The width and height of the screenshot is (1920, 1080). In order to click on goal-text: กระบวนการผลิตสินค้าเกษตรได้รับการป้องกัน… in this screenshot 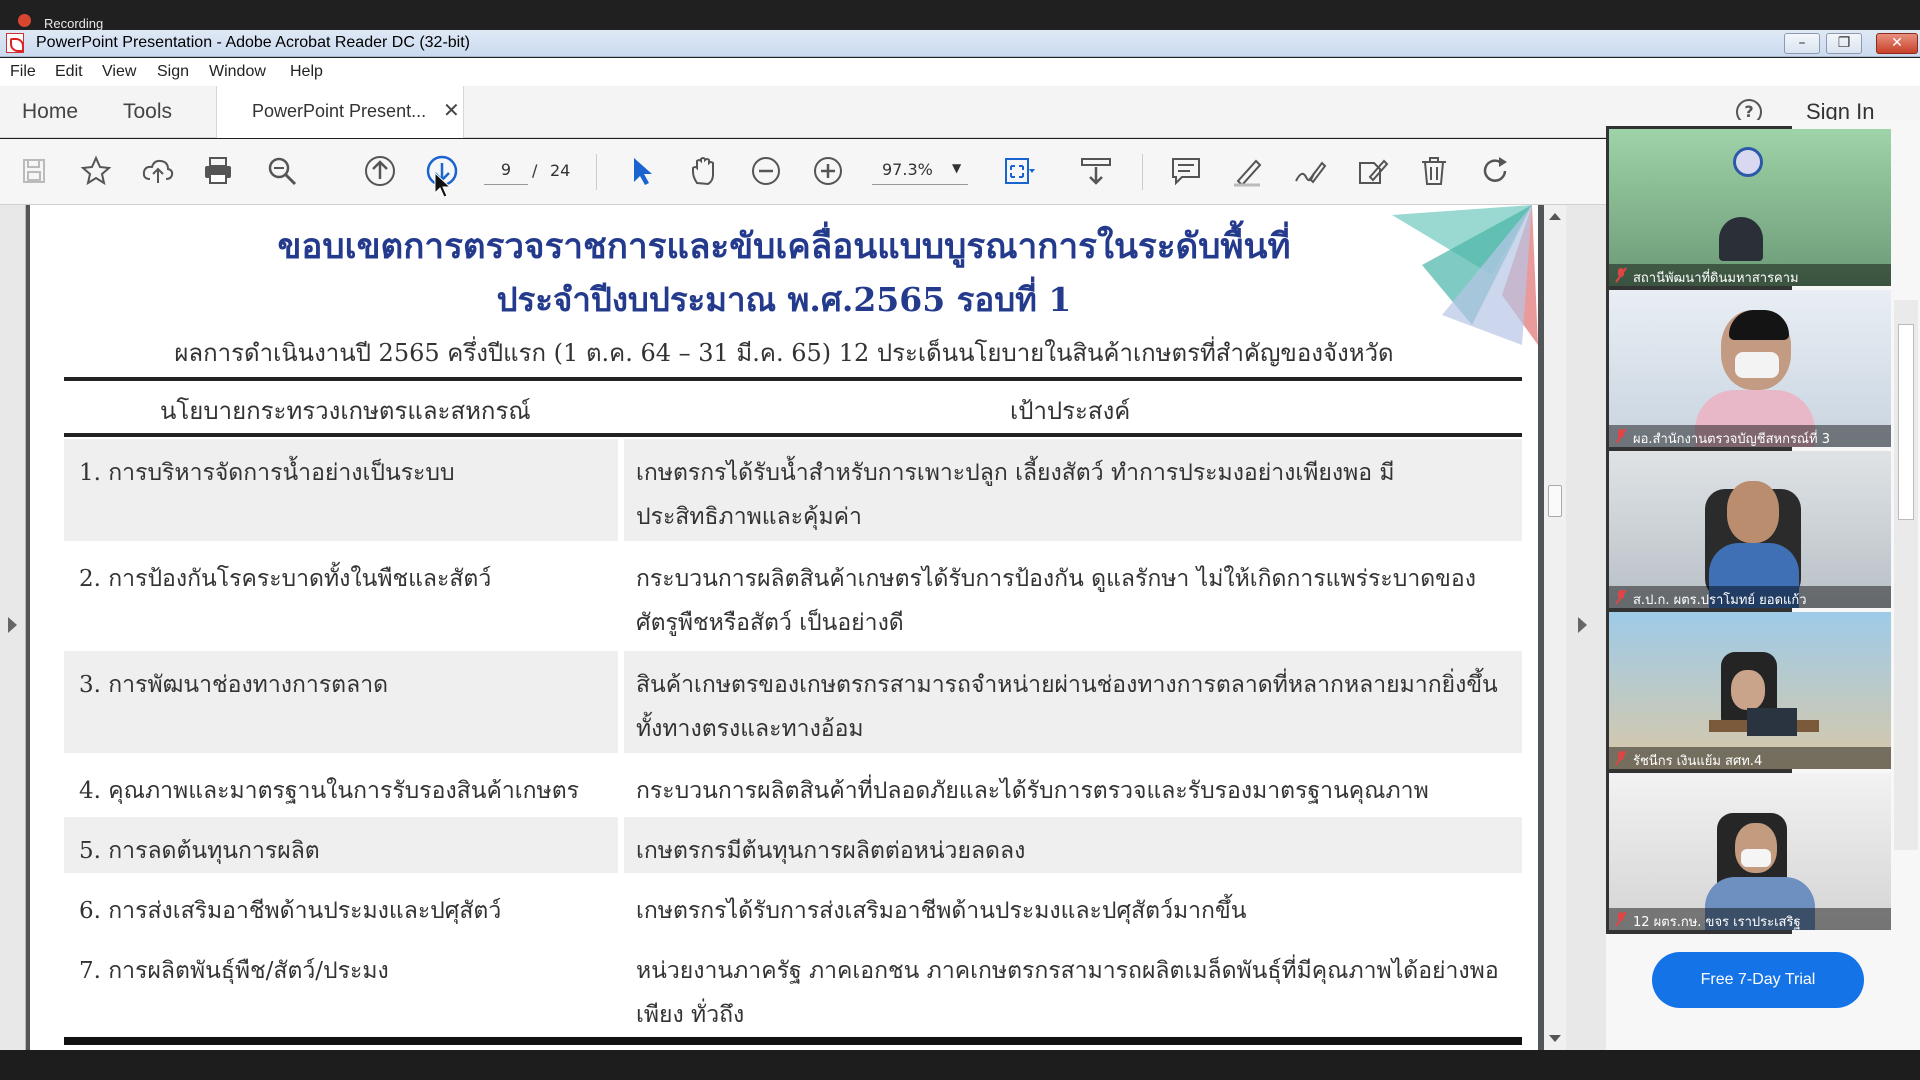, I will do `click(1056, 601)`.